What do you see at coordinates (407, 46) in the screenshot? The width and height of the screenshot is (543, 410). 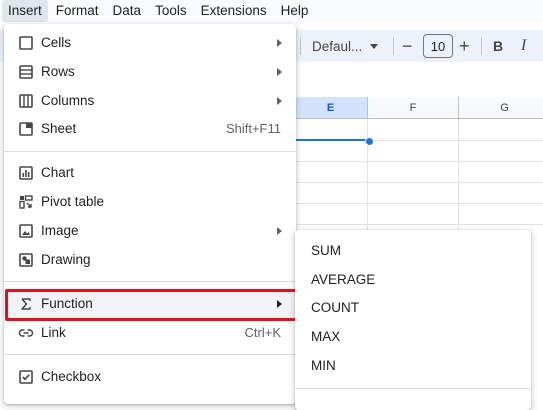 I see `decrease-font-size-button: −` at bounding box center [407, 46].